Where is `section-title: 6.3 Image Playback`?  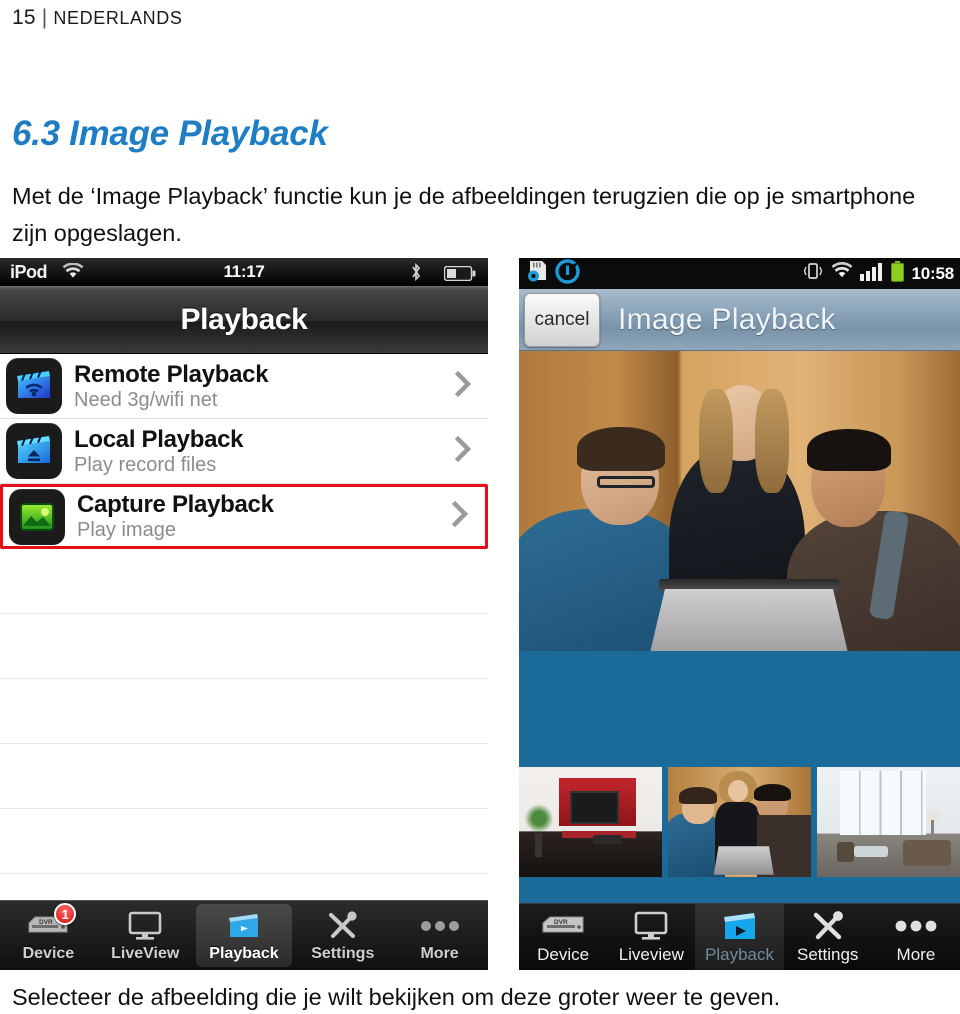
section-title: 6.3 Image Playback is located at coordinates (170, 133).